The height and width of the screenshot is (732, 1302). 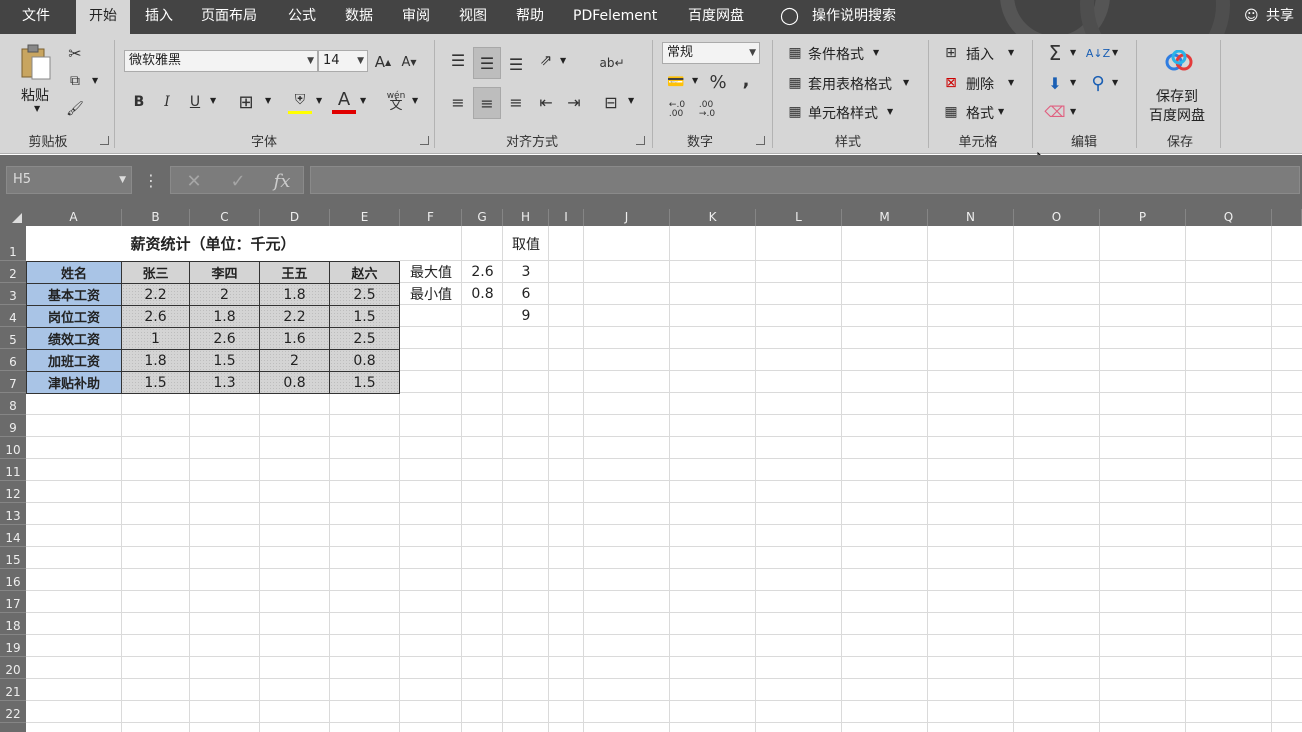 What do you see at coordinates (526, 217) in the screenshot?
I see `column-header-h: H` at bounding box center [526, 217].